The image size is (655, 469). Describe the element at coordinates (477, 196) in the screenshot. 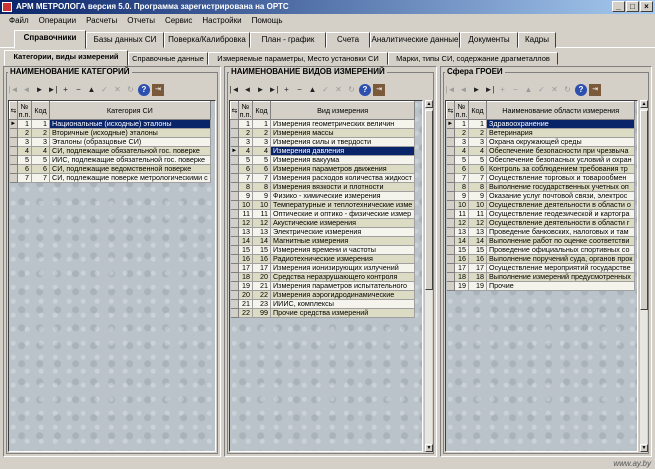

I see `row-code: 9` at that location.